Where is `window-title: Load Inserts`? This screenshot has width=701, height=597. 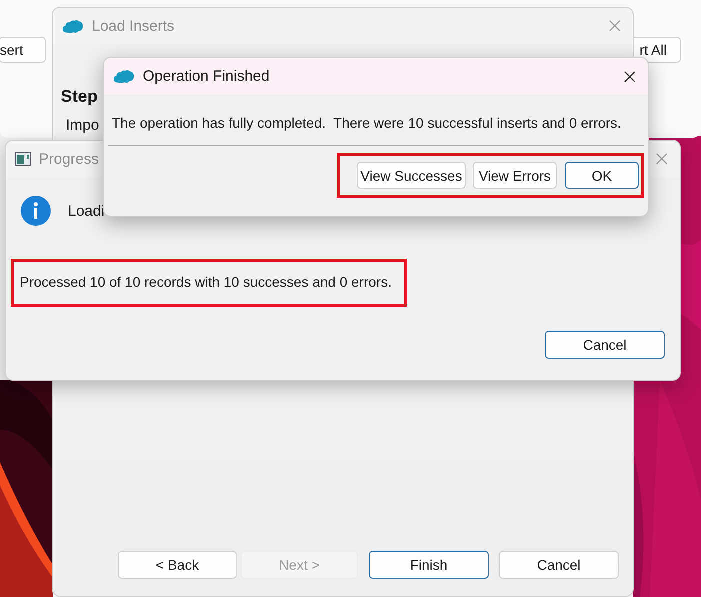 window-title: Load Inserts is located at coordinates (133, 26).